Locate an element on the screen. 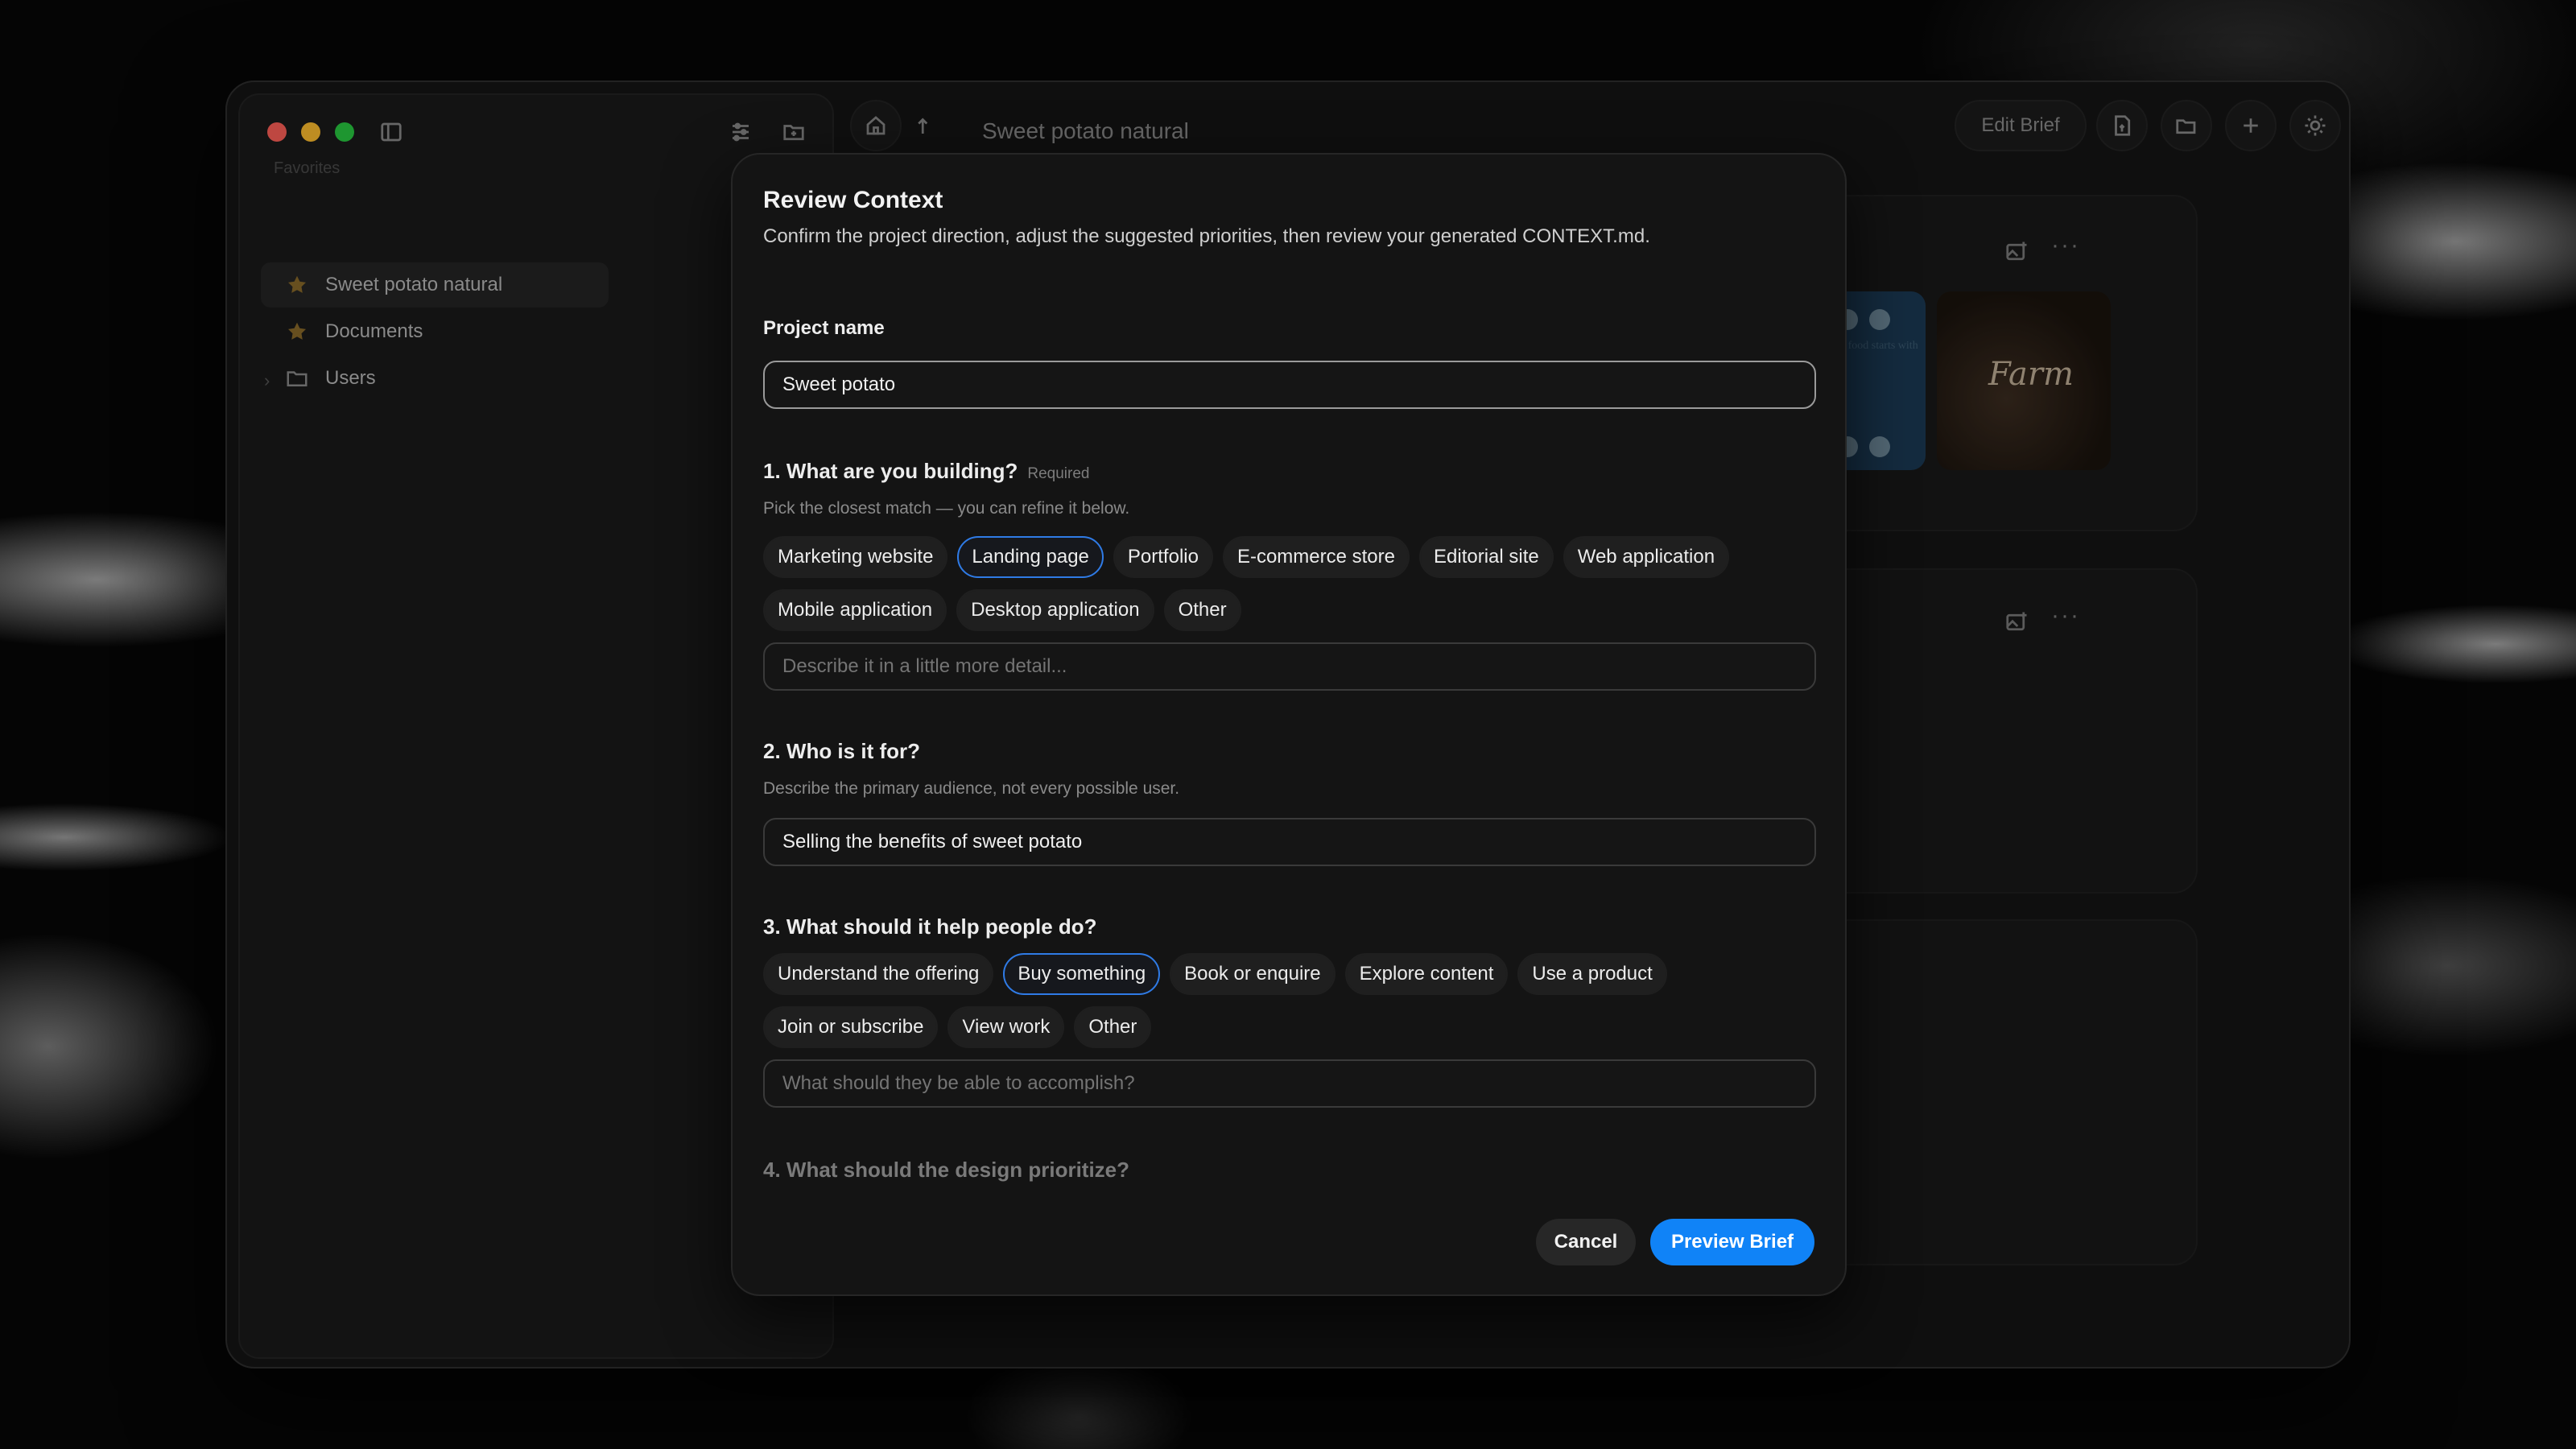 The image size is (2576, 1449). option-editorial-site: Editorial site is located at coordinates (1486, 557).